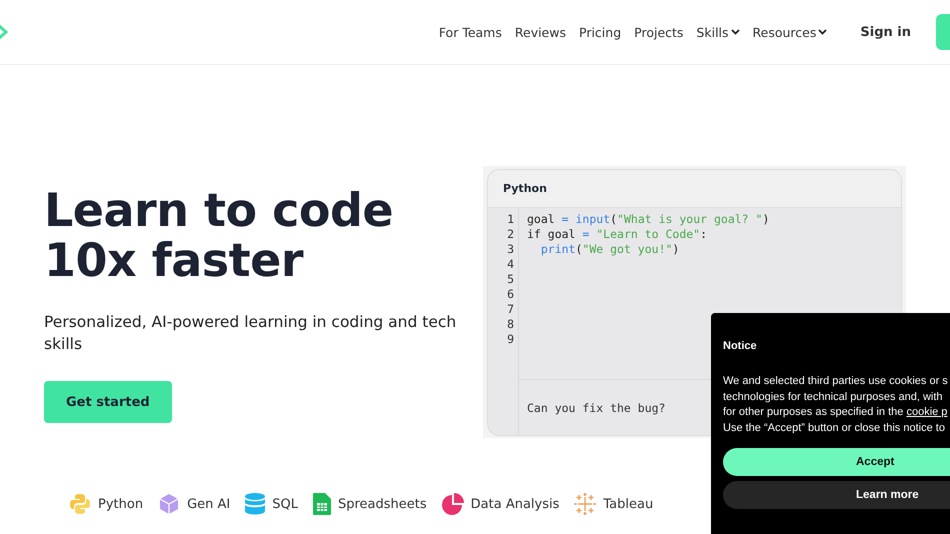 This screenshot has width=950, height=534. Describe the element at coordinates (540, 32) in the screenshot. I see `nav-link: Reviews` at that location.